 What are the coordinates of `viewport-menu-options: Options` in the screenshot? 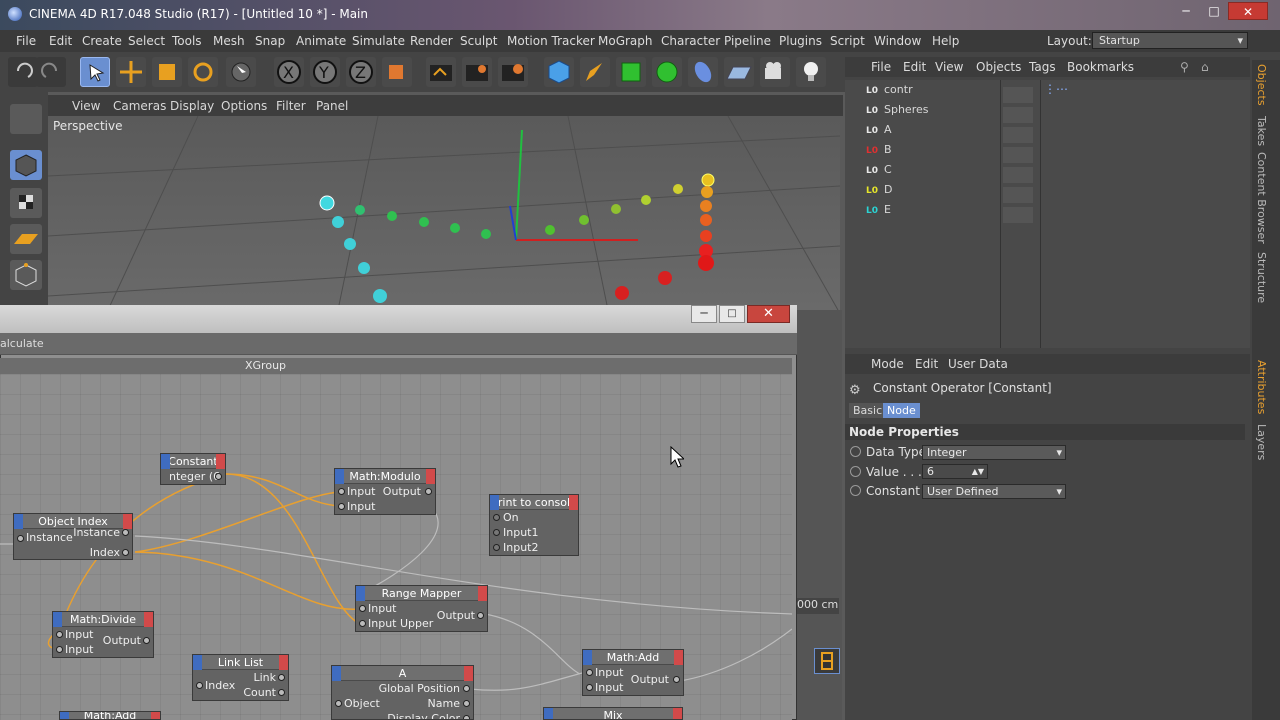 It's located at (244, 106).